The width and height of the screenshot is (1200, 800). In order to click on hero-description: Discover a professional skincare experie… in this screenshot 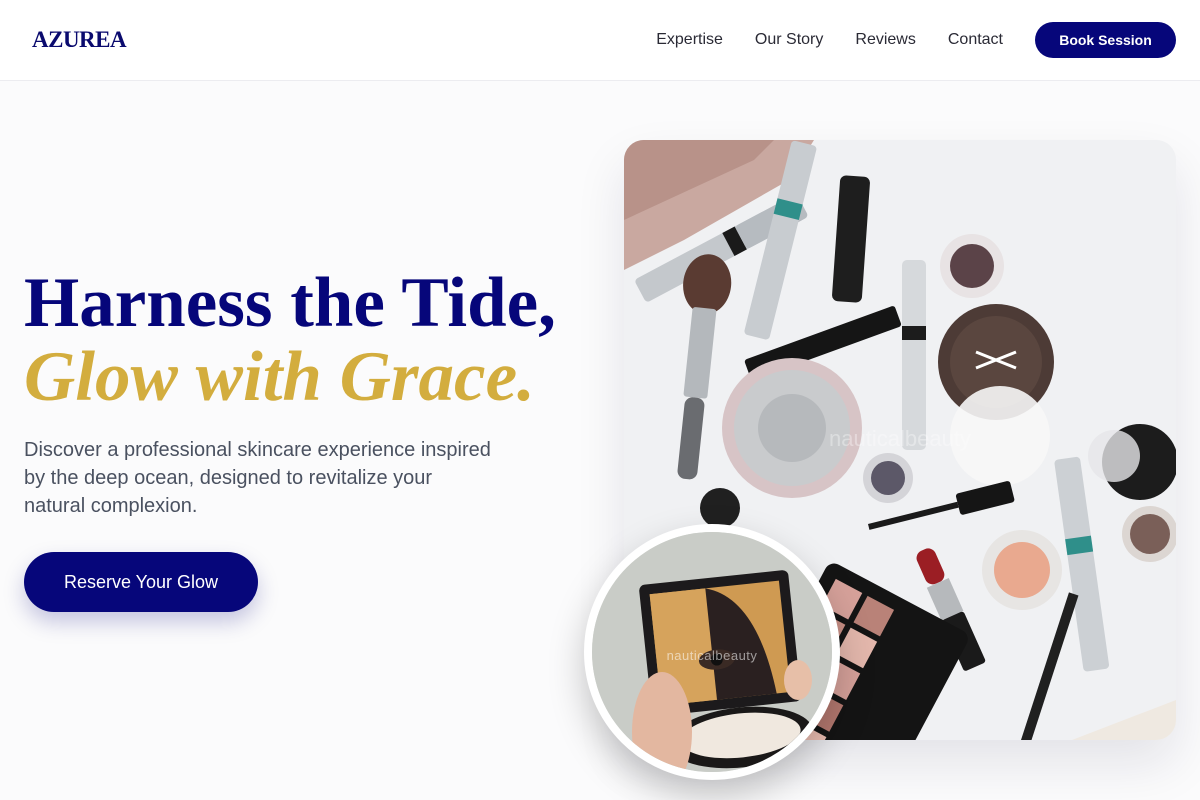, I will do `click(257, 478)`.